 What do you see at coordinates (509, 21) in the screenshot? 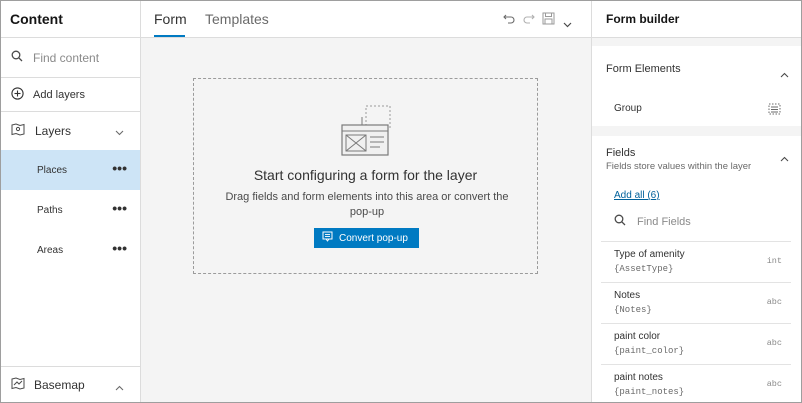
I see `undo-icon` at bounding box center [509, 21].